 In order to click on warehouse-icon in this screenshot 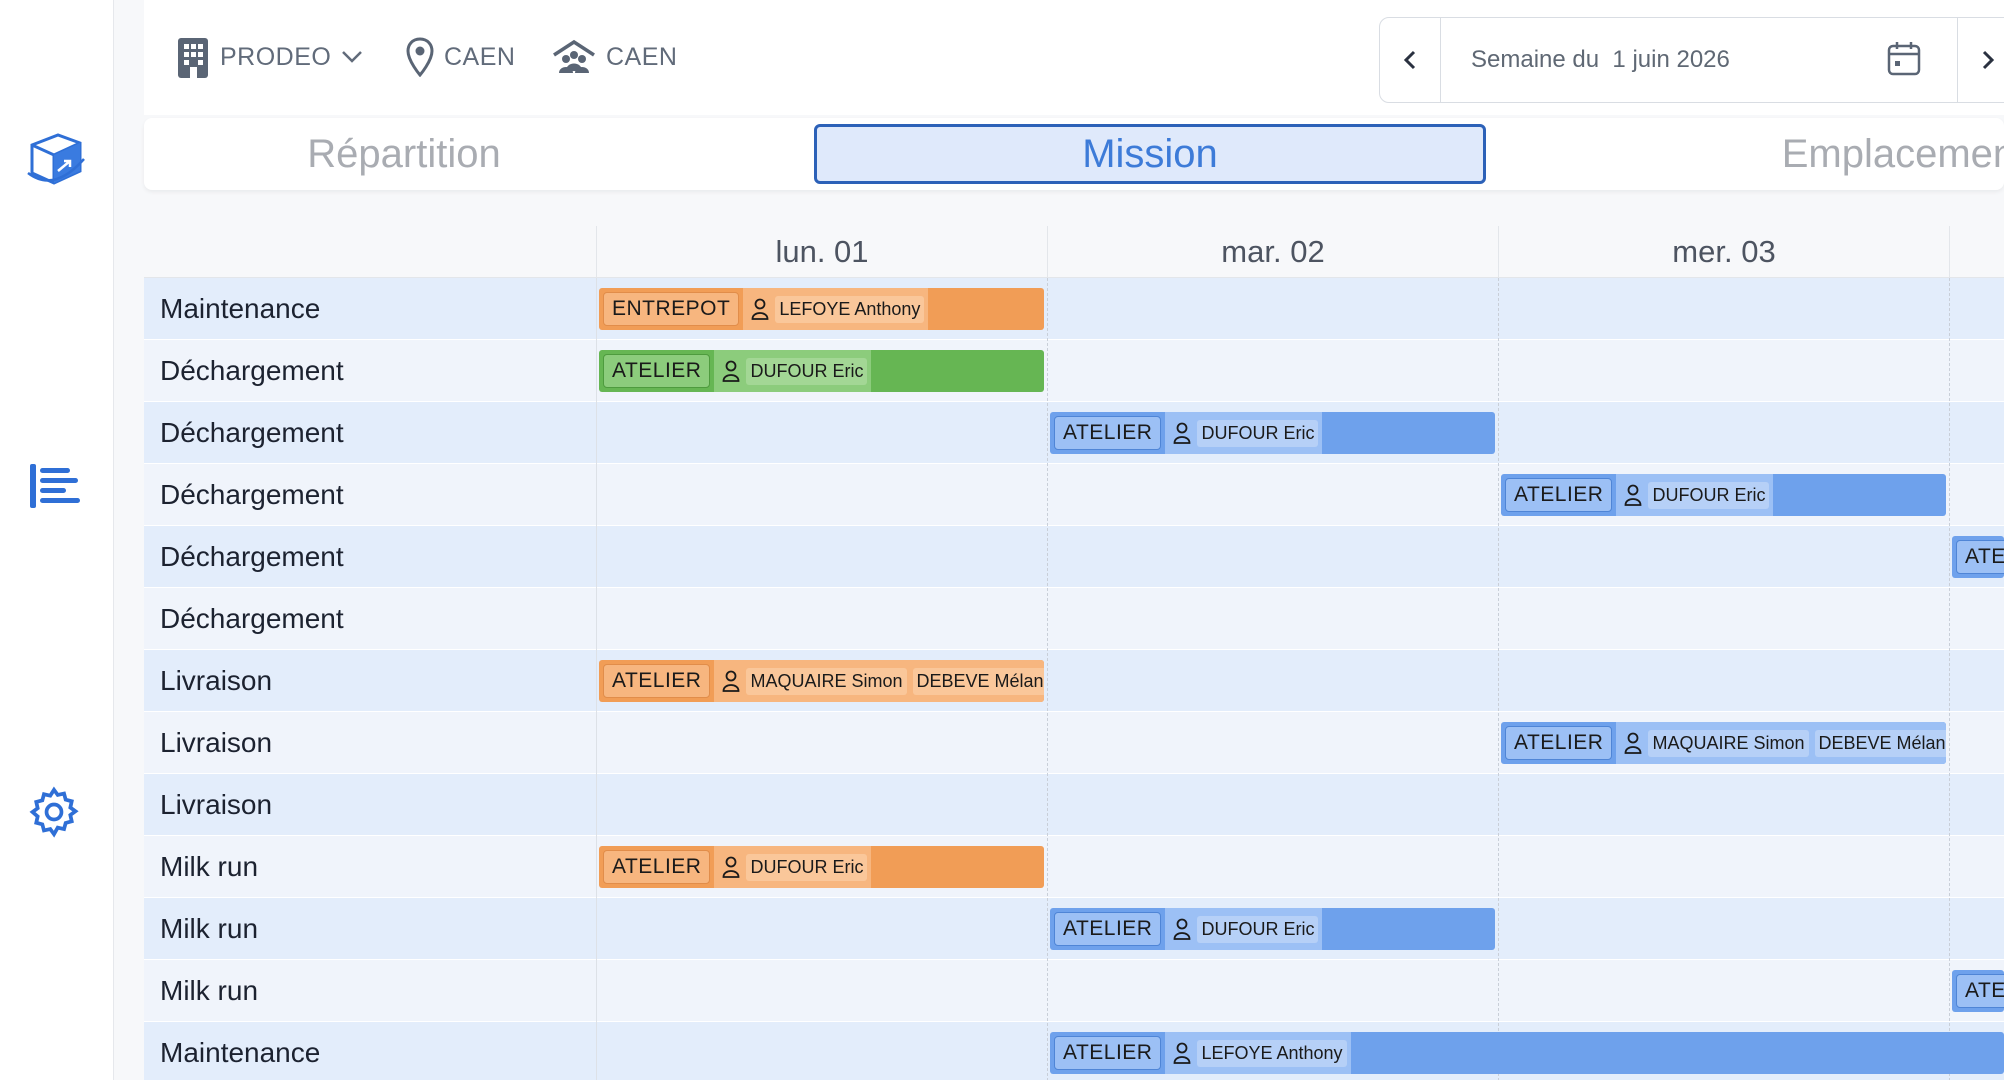, I will do `click(574, 57)`.